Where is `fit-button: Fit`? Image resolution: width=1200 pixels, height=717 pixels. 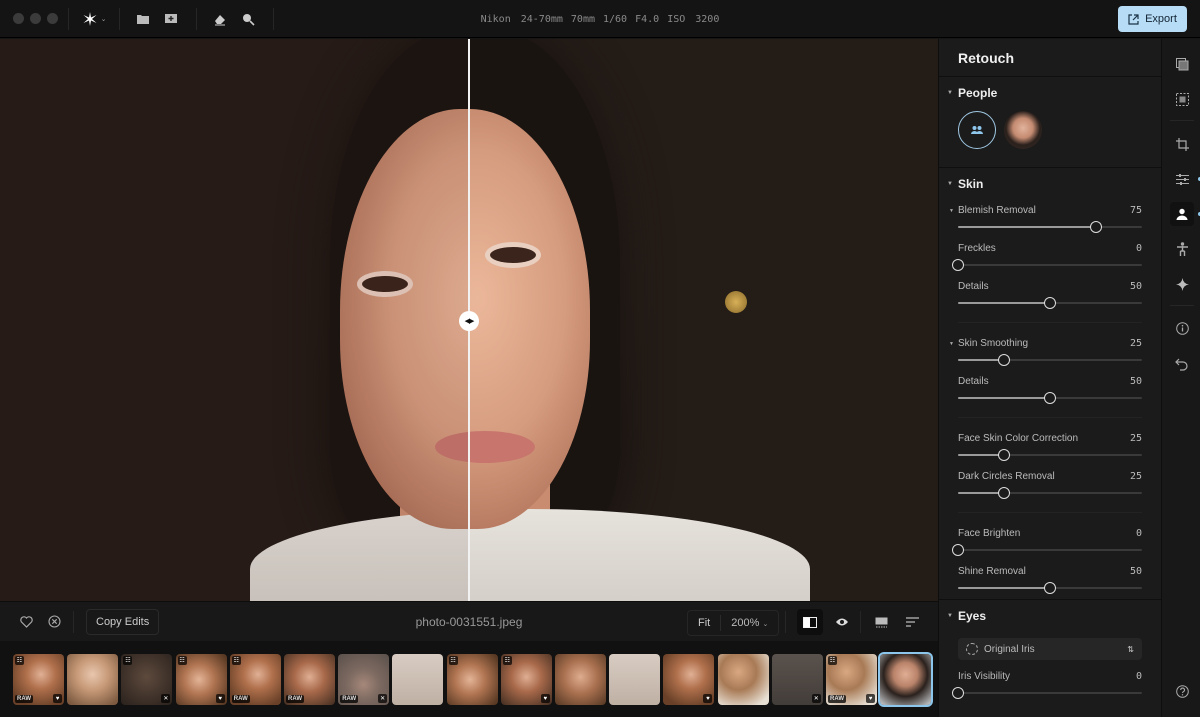
fit-button: Fit is located at coordinates (705, 623).